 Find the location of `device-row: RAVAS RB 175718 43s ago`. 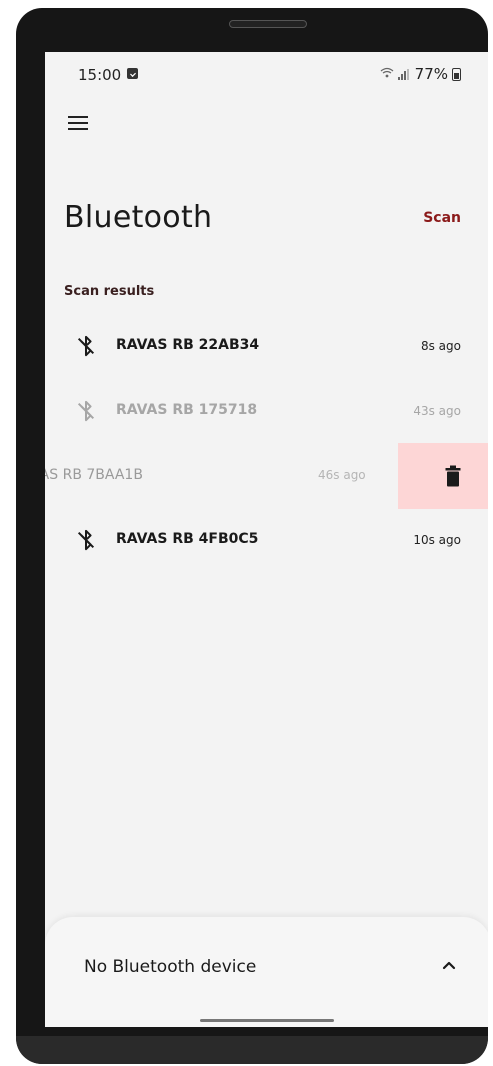

device-row: RAVAS RB 175718 43s ago is located at coordinates (266, 411).